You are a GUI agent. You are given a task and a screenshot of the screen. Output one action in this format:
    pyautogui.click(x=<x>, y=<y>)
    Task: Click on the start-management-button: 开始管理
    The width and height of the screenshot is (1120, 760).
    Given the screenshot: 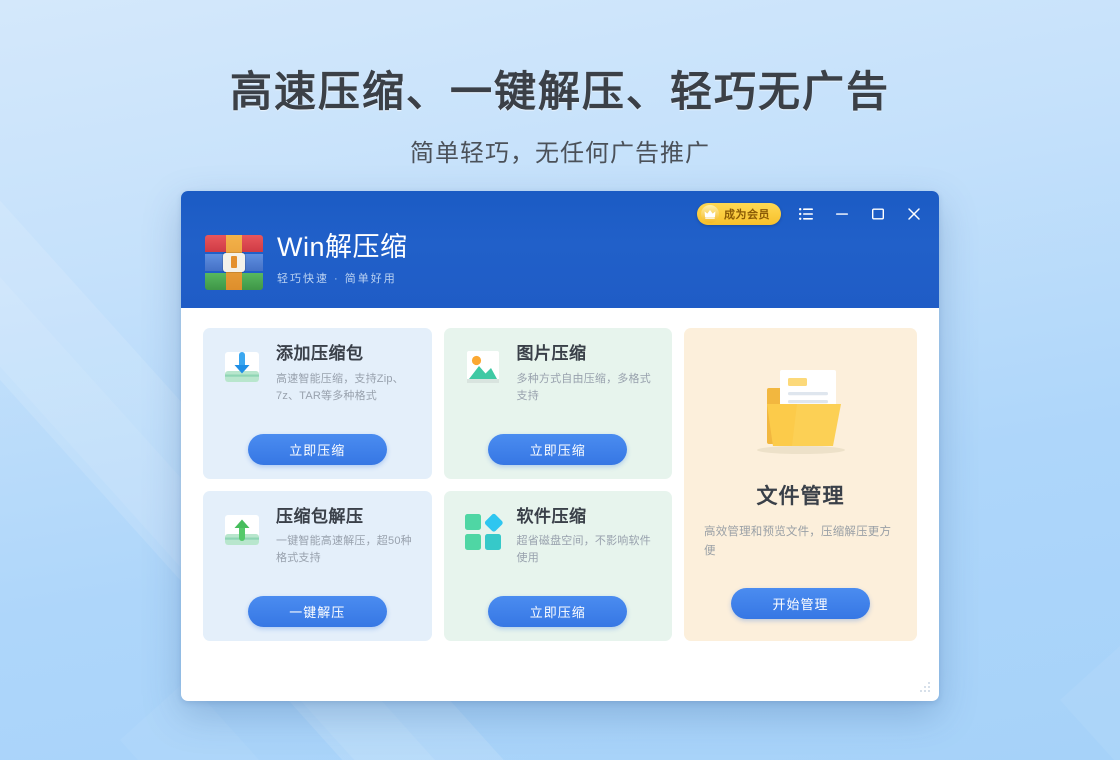 What is the action you would take?
    pyautogui.click(x=800, y=603)
    